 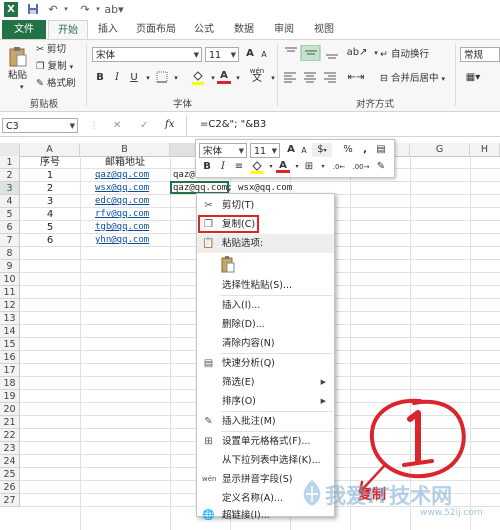 I want to click on row-header-19: 19, so click(x=10, y=396).